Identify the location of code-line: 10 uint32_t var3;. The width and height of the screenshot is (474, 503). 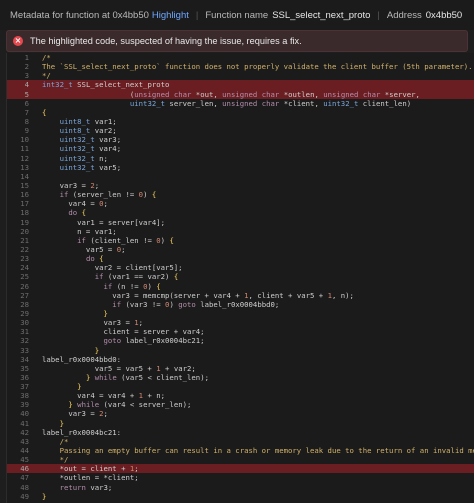
(240, 139).